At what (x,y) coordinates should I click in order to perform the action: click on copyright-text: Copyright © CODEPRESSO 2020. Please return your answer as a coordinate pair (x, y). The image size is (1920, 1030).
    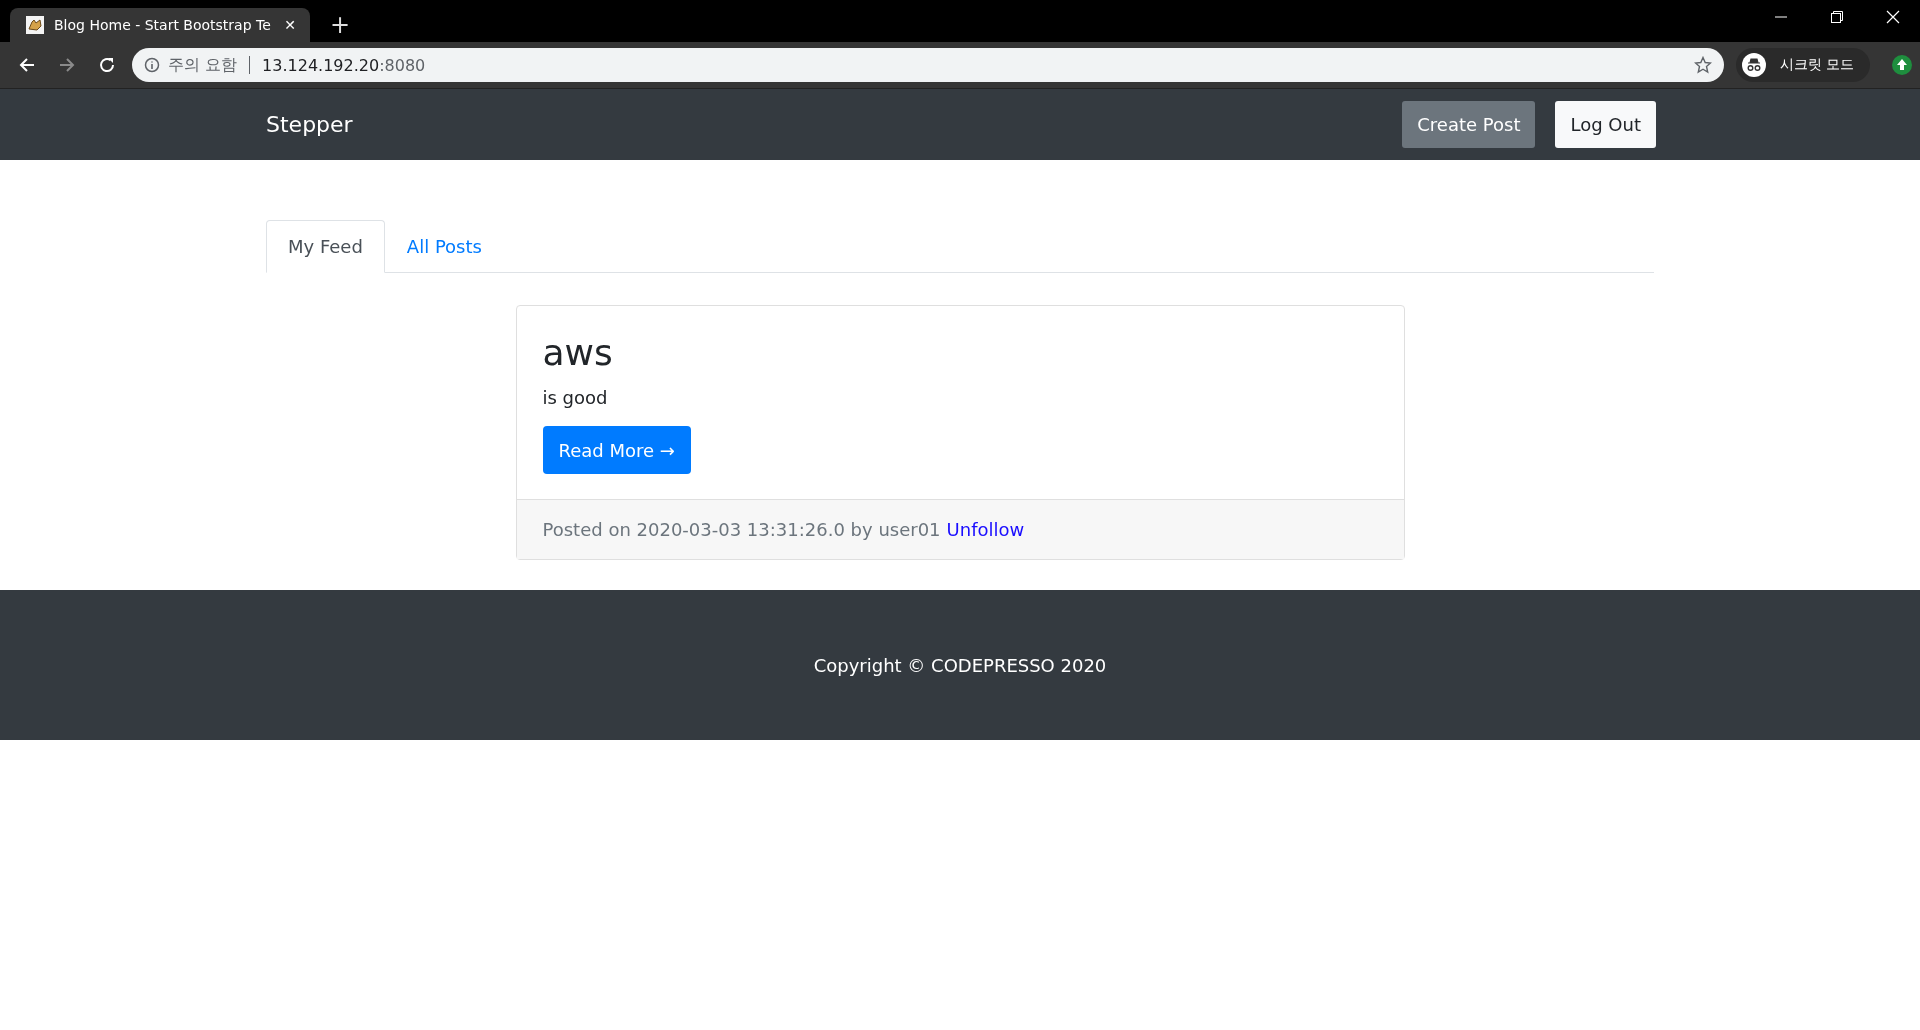
    Looking at the image, I should click on (960, 665).